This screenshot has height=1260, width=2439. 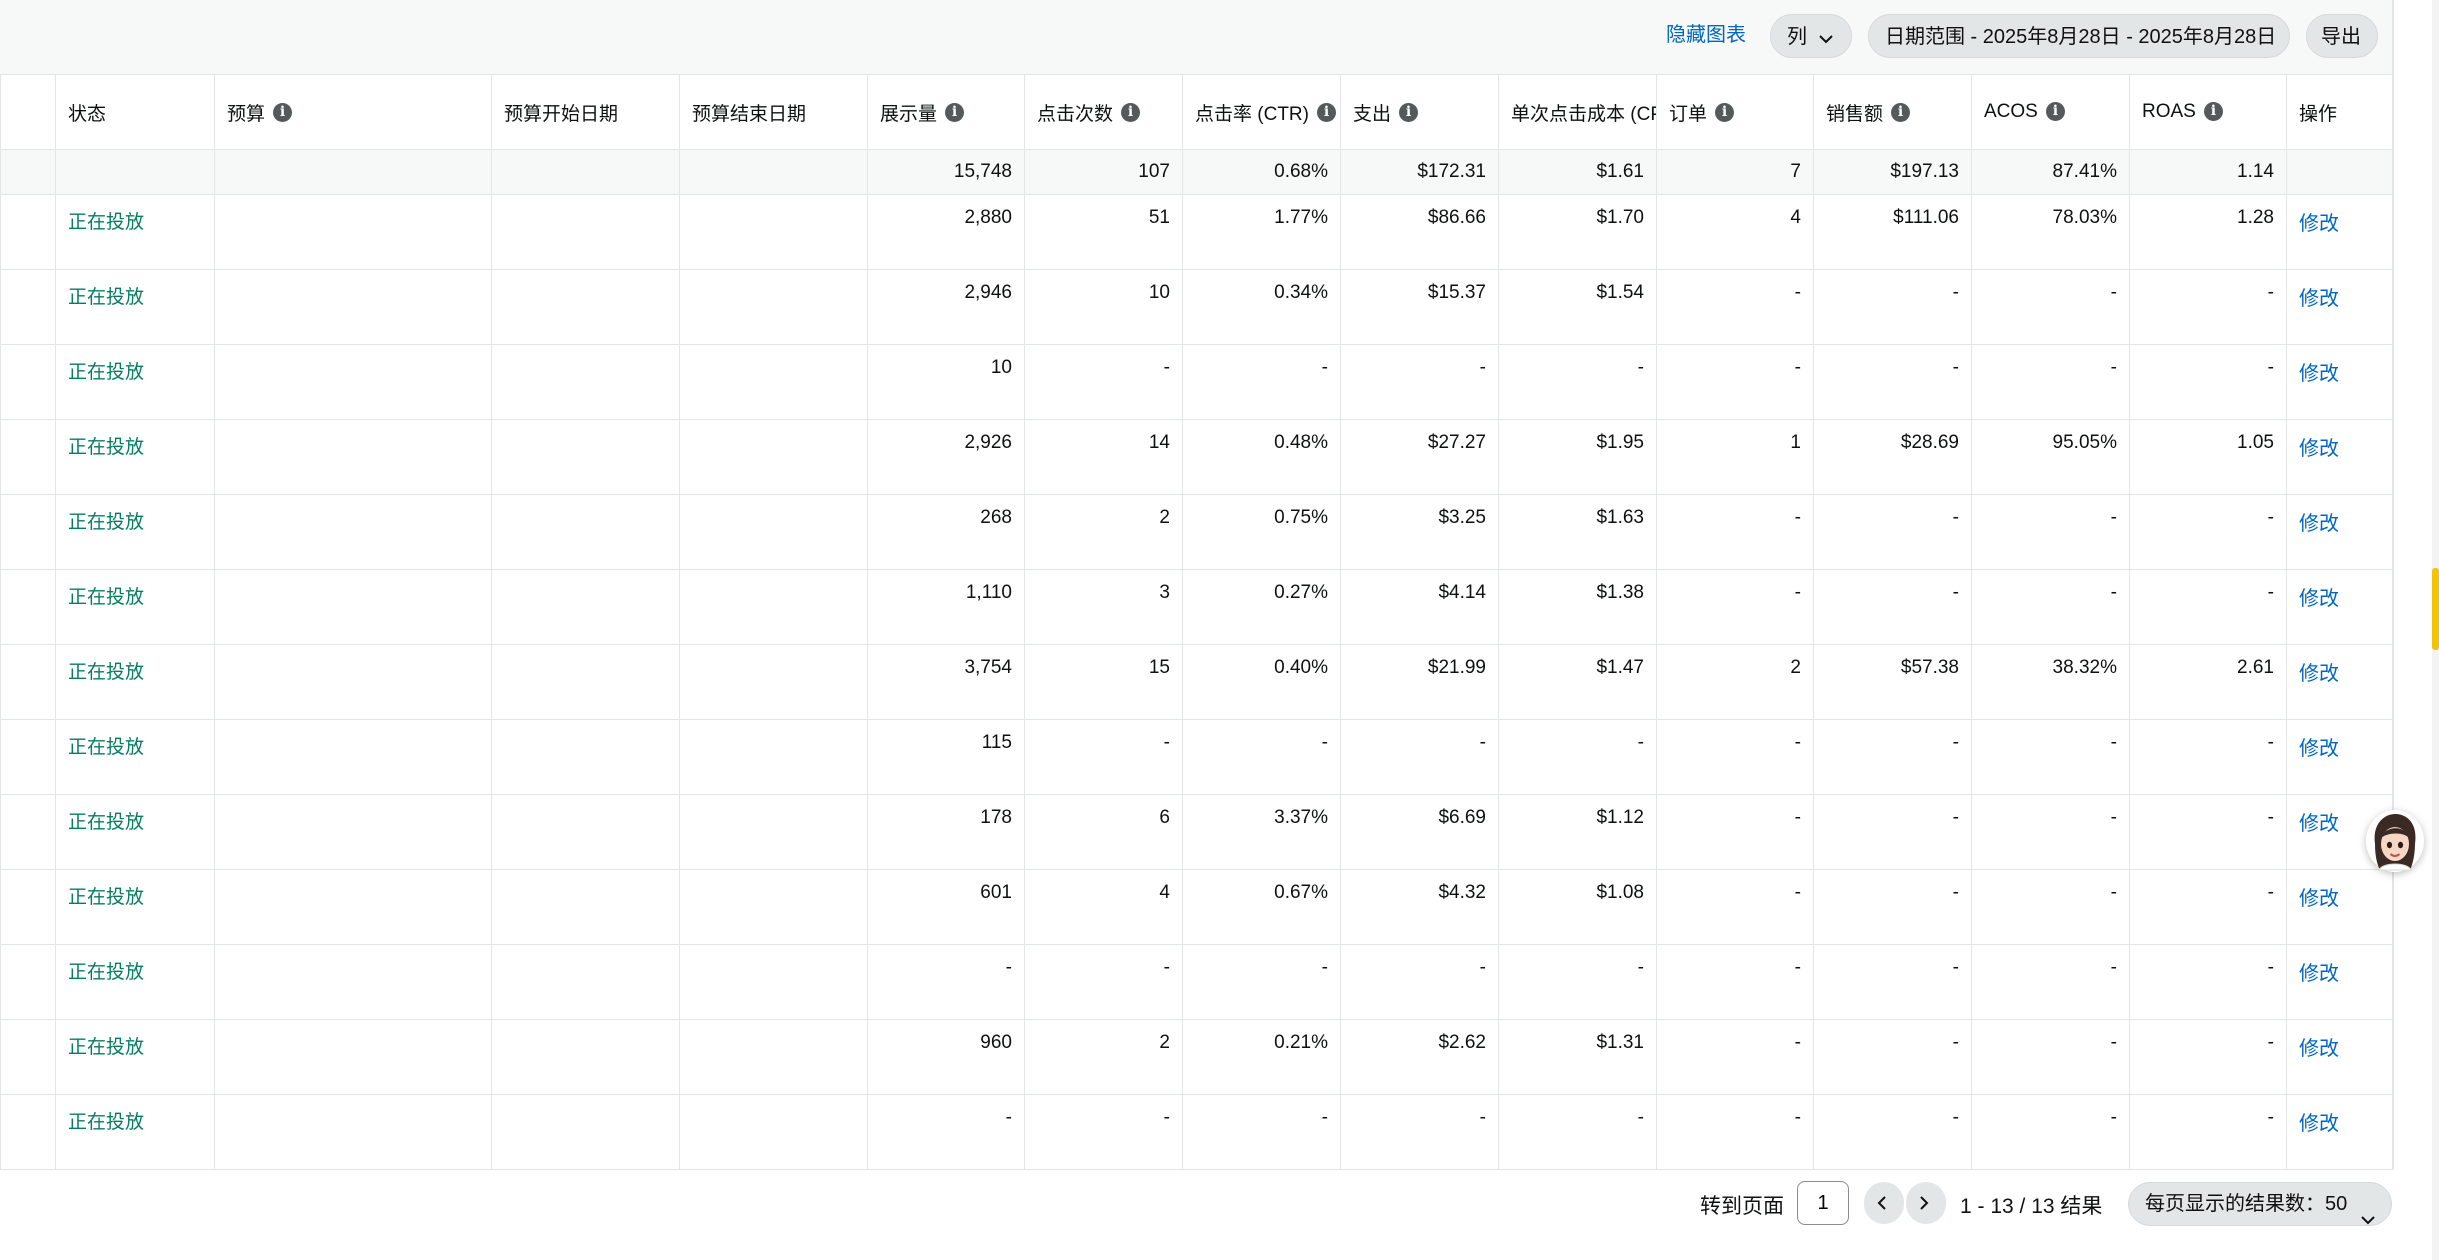 What do you see at coordinates (1797, 37) in the screenshot?
I see `columns-label: 列` at bounding box center [1797, 37].